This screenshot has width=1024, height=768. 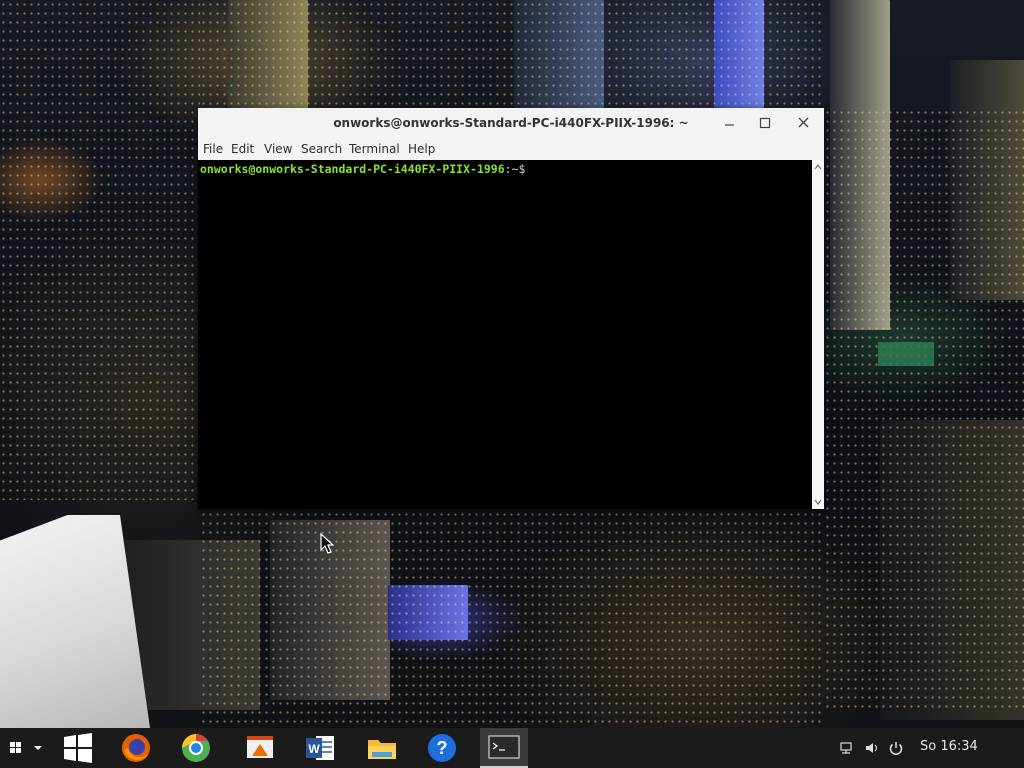 I want to click on menu-edit: Edit, so click(x=242, y=149).